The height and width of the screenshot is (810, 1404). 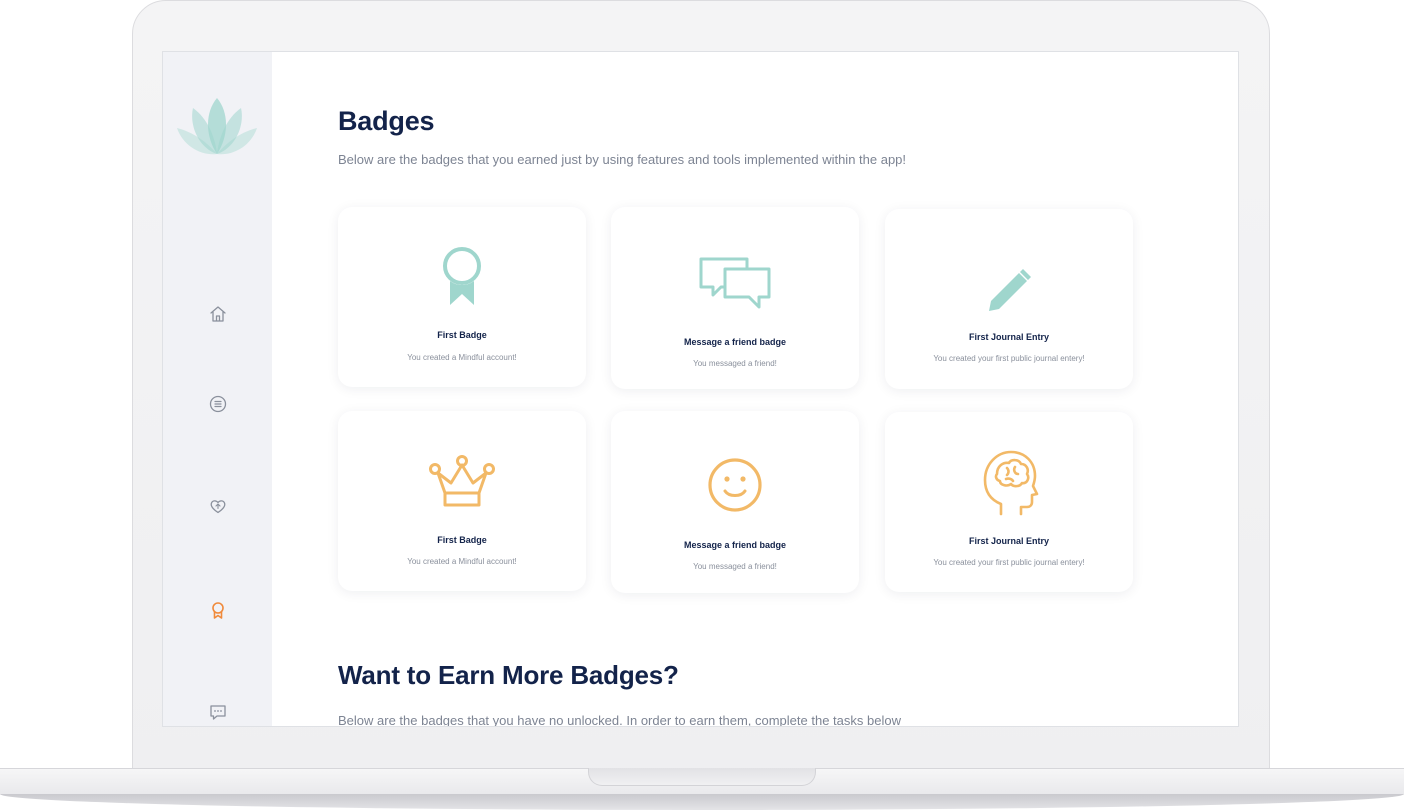 I want to click on heart-plus-icon, so click(x=218, y=507).